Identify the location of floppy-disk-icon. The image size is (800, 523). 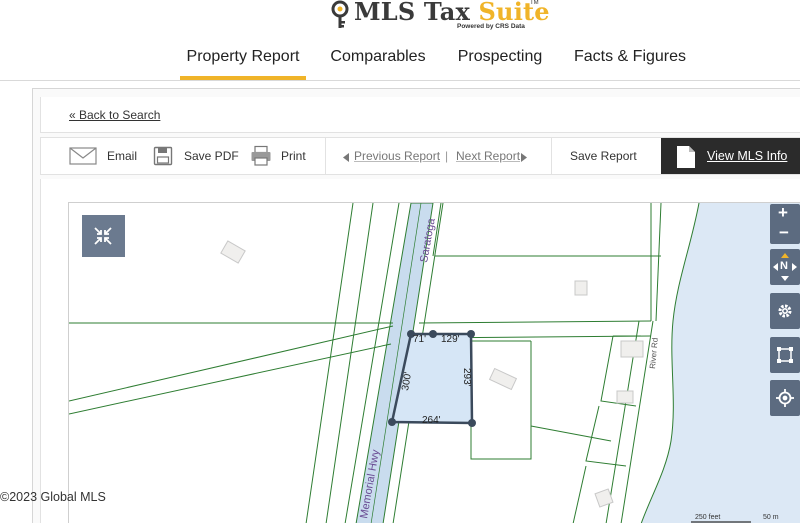
(163, 157).